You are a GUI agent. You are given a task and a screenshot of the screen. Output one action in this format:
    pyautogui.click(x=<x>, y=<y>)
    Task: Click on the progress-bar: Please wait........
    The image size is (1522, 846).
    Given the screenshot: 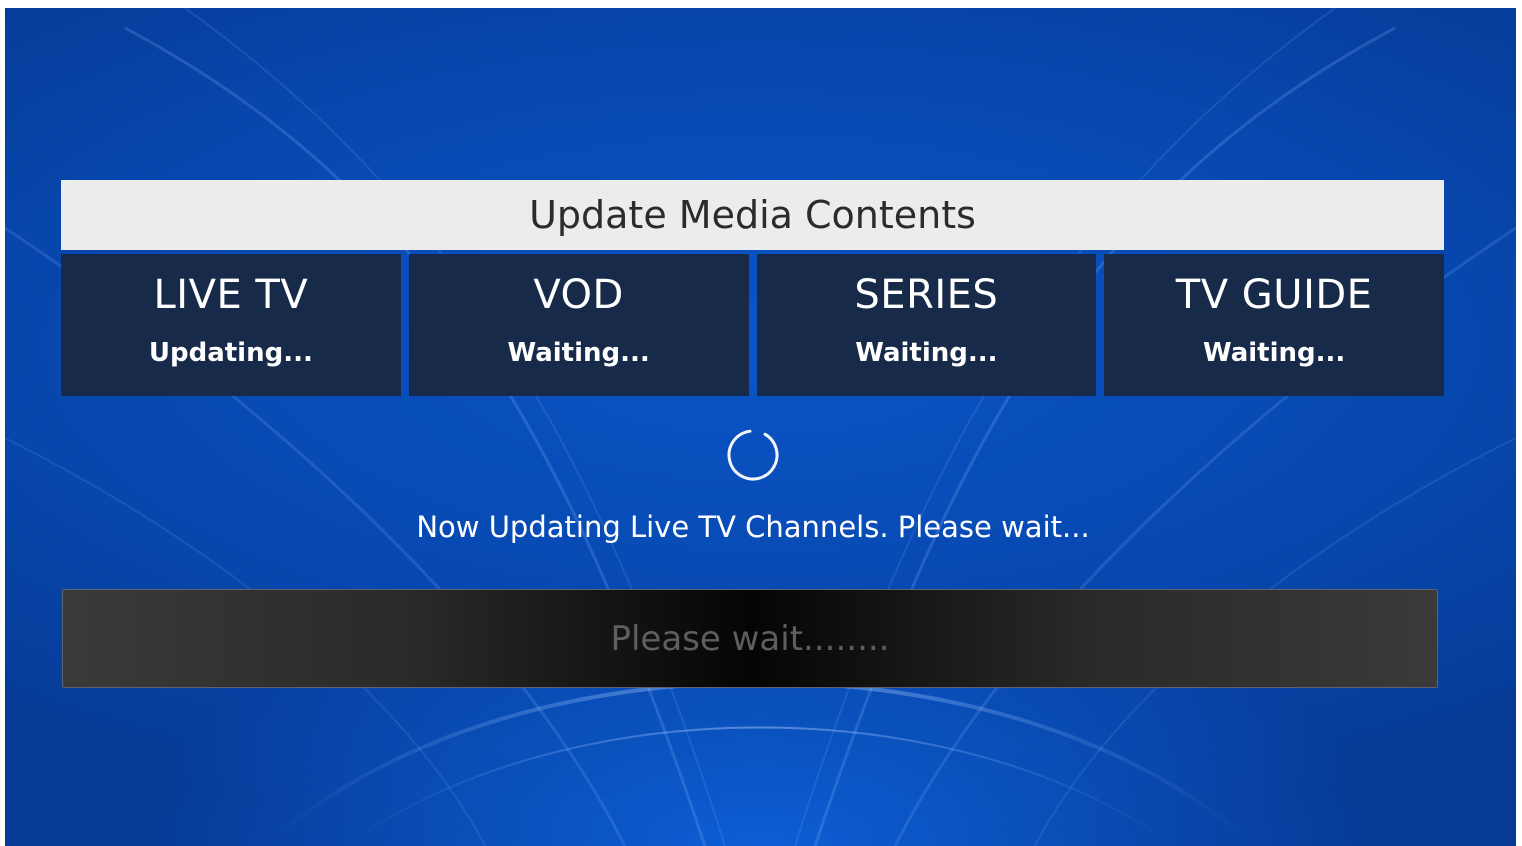 What is the action you would take?
    pyautogui.click(x=750, y=638)
    